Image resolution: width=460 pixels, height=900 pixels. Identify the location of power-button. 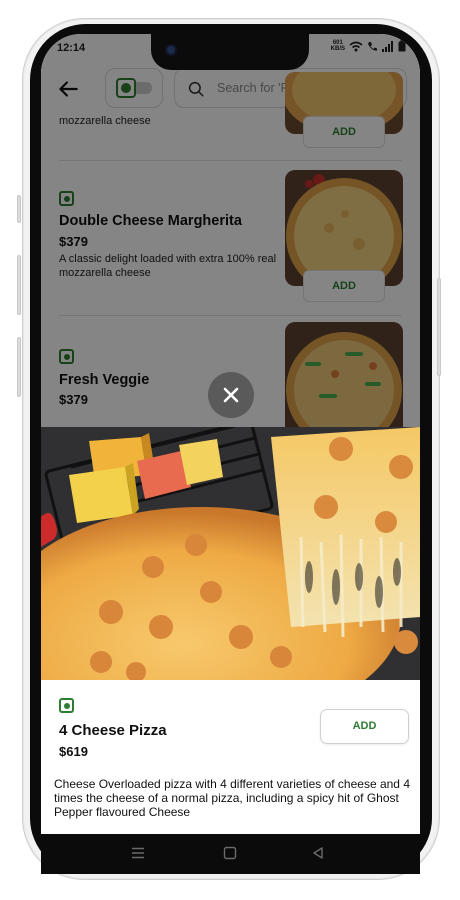
(439, 327).